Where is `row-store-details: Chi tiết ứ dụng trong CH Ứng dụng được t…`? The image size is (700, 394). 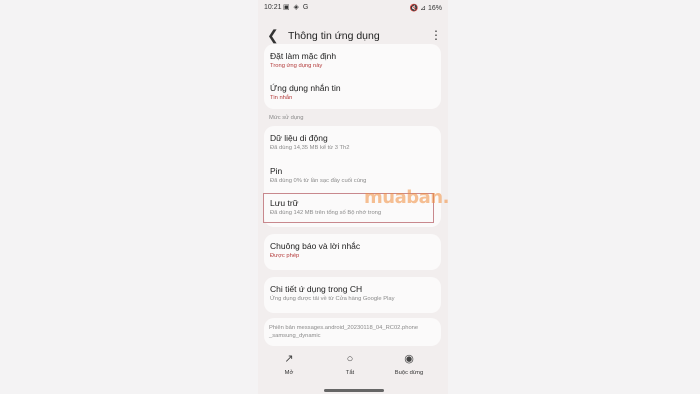
row-store-details: Chi tiết ứ dụng trong CH Ứng dụng được t… is located at coordinates (350, 293).